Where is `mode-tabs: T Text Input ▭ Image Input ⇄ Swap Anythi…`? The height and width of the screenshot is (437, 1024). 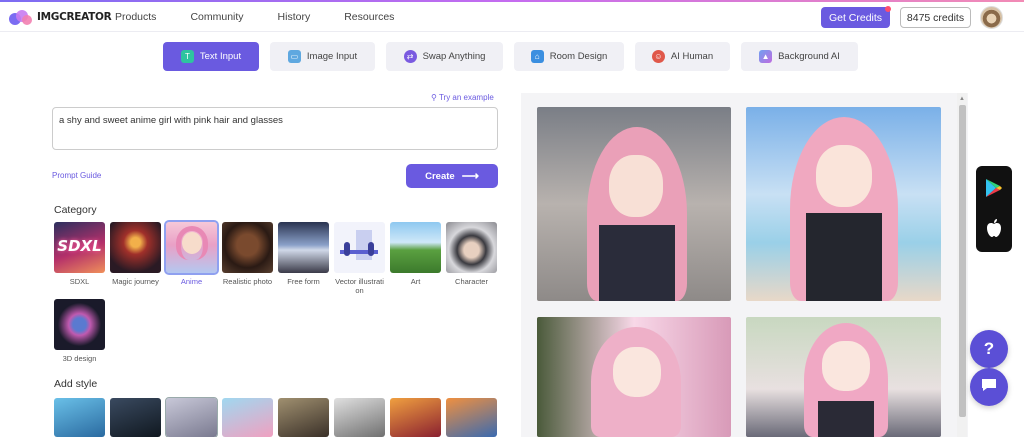 mode-tabs: T Text Input ▭ Image Input ⇄ Swap Anythi… is located at coordinates (512, 57).